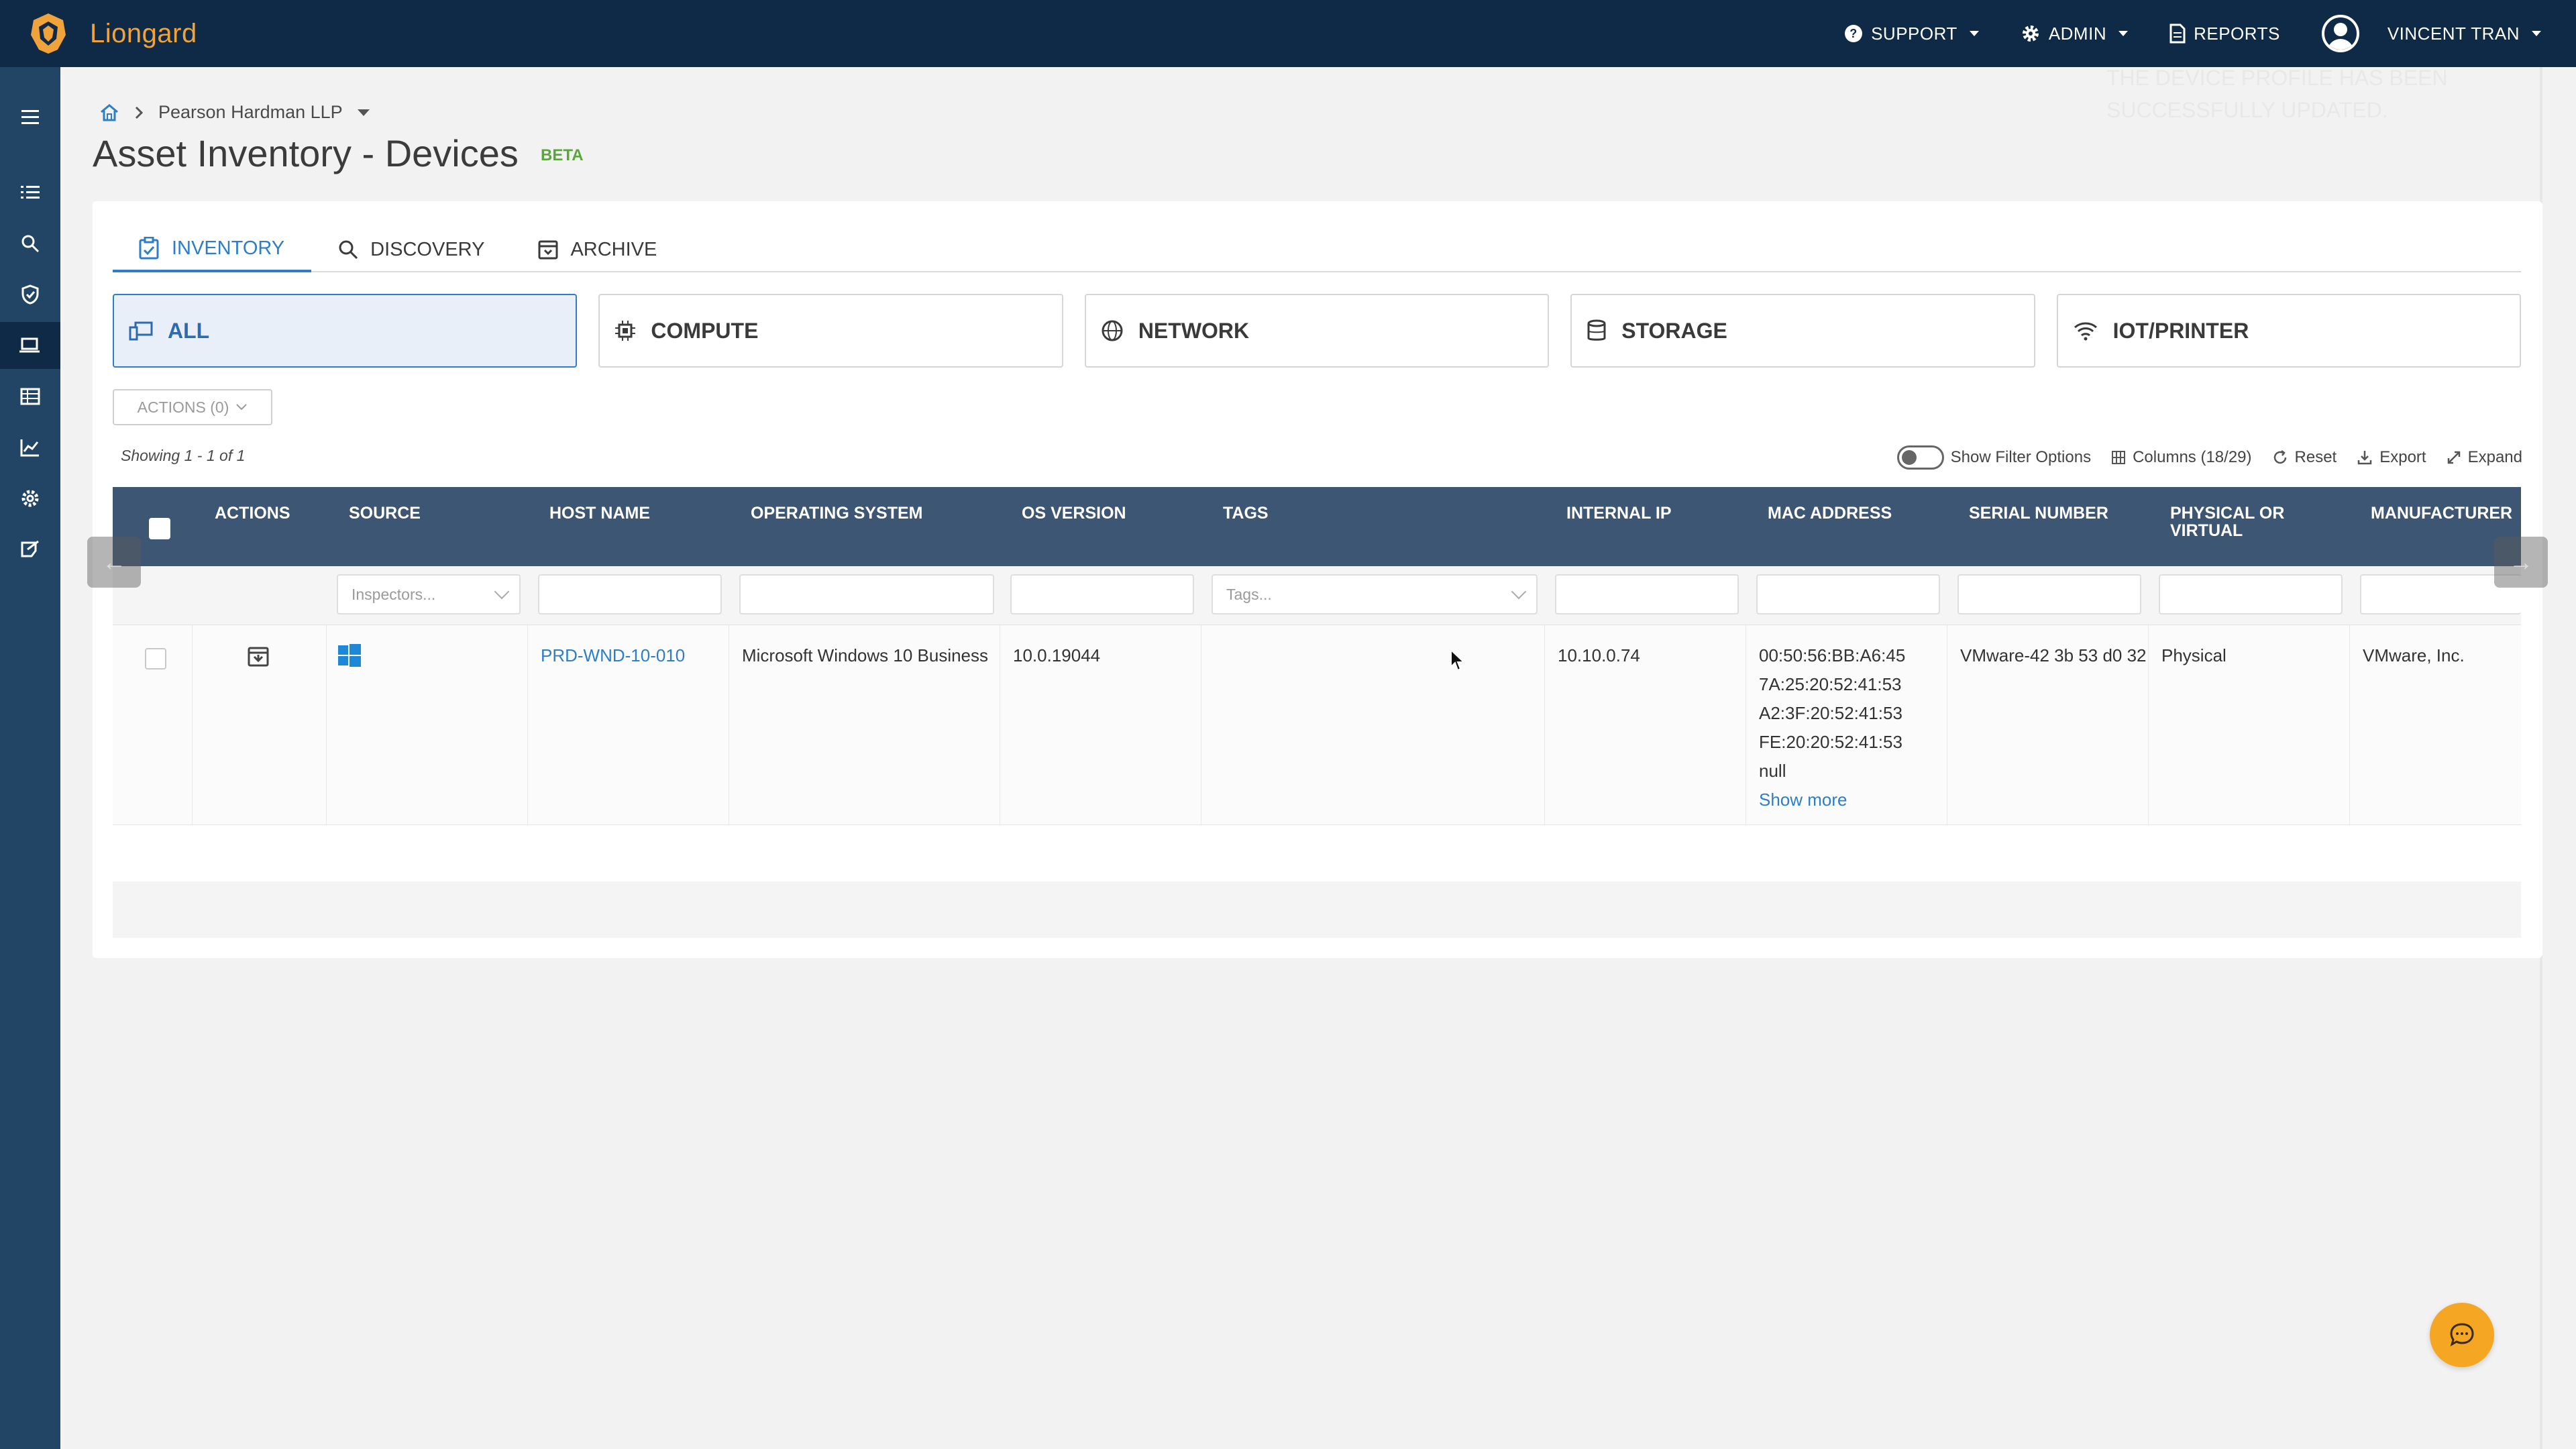 The width and height of the screenshot is (2576, 1449). Describe the element at coordinates (1596, 330) in the screenshot. I see `database-icon` at that location.